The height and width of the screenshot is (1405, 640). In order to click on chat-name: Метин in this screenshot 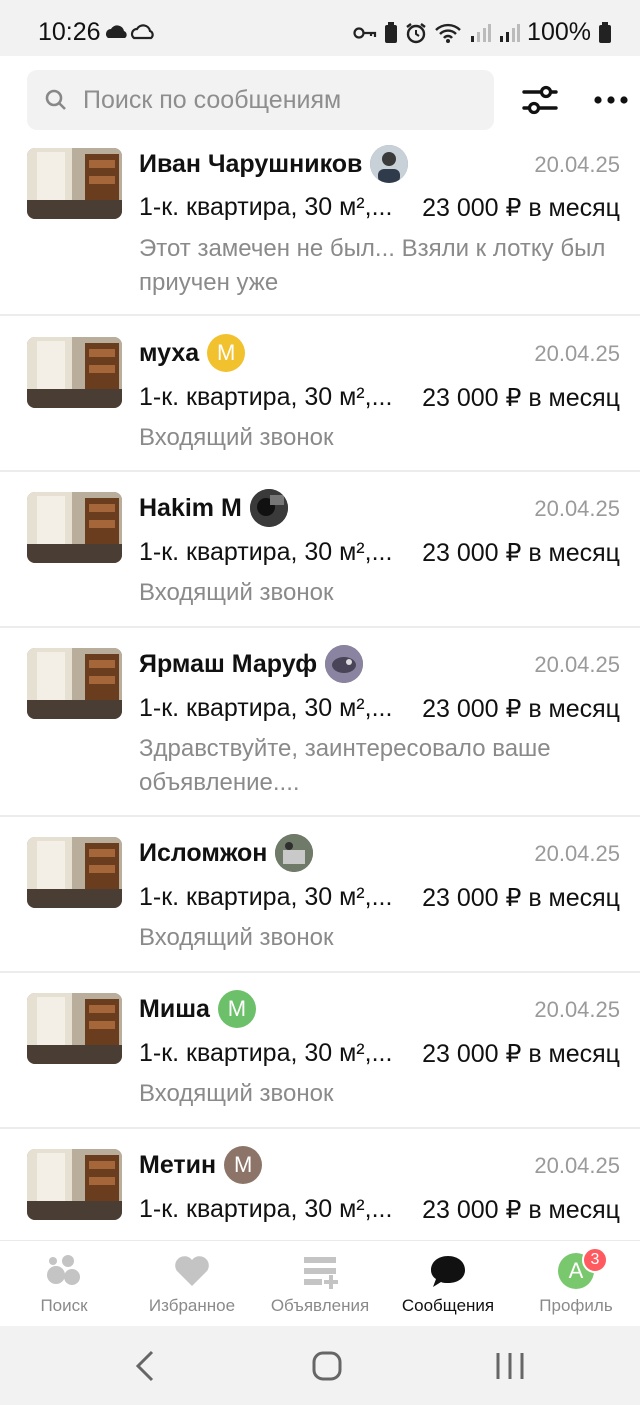, I will do `click(178, 1164)`.